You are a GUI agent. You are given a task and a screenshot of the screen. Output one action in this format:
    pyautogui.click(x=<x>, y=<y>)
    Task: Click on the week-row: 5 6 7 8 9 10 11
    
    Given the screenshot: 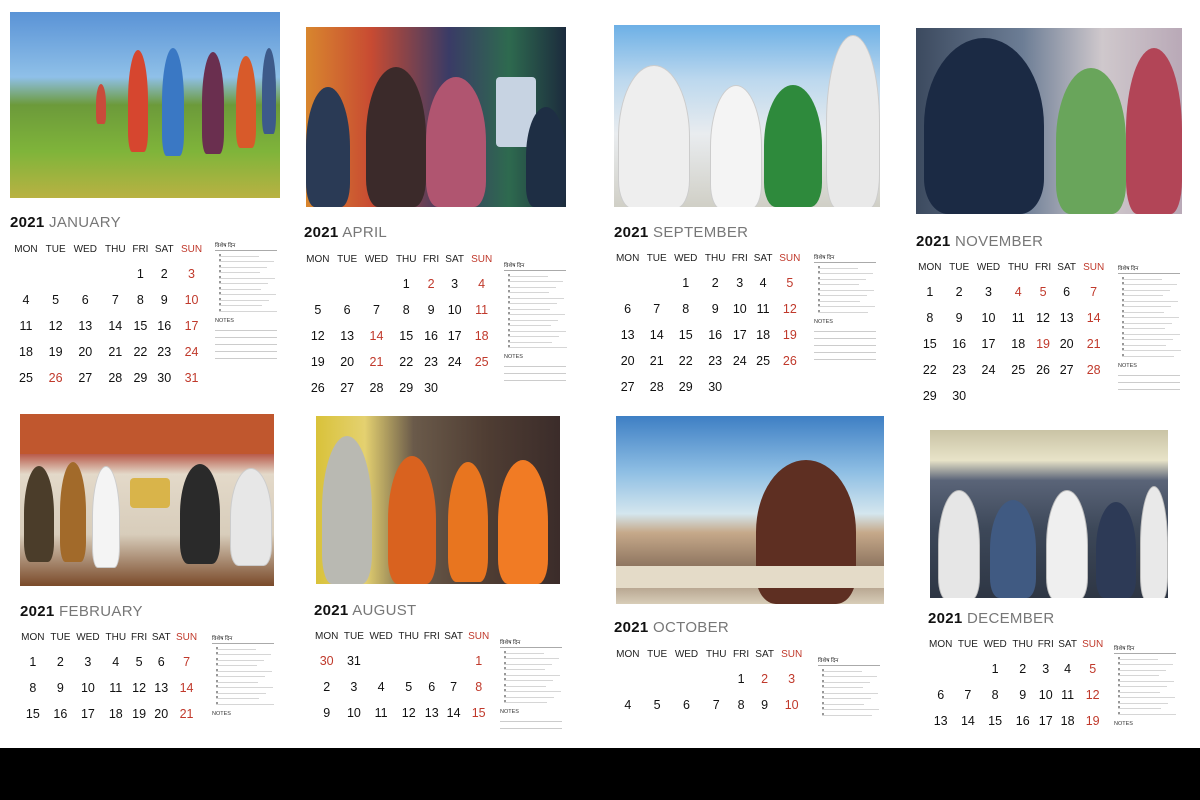 What is the action you would take?
    pyautogui.click(x=399, y=310)
    